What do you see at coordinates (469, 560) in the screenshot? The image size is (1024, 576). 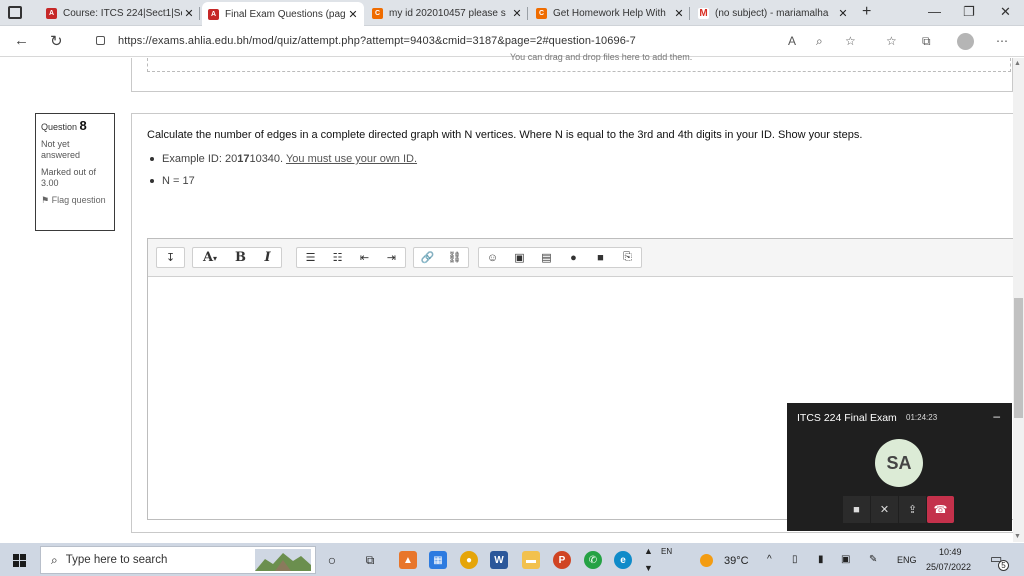 I see `chrome-icon: ●` at bounding box center [469, 560].